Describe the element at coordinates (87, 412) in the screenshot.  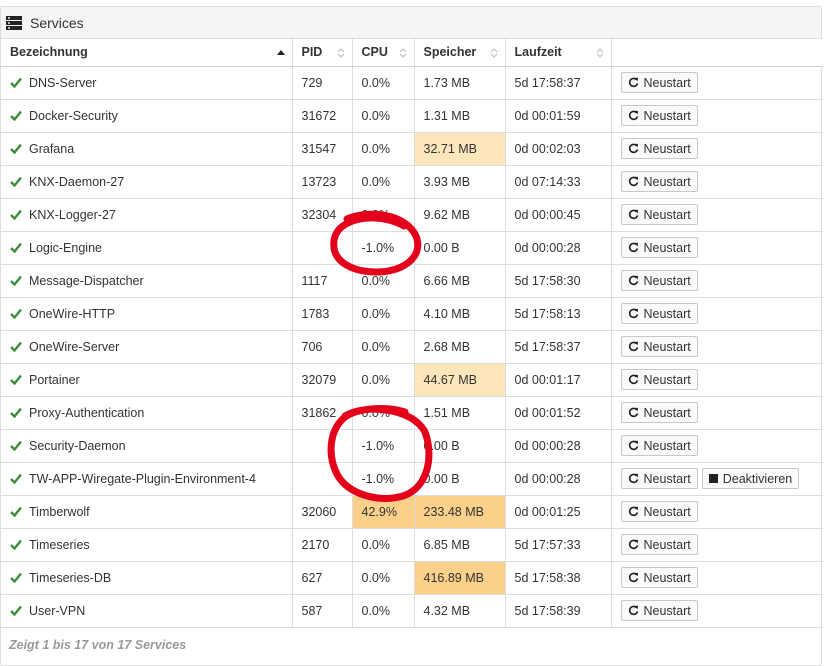
I see `service-name: Proxy-Authentication` at that location.